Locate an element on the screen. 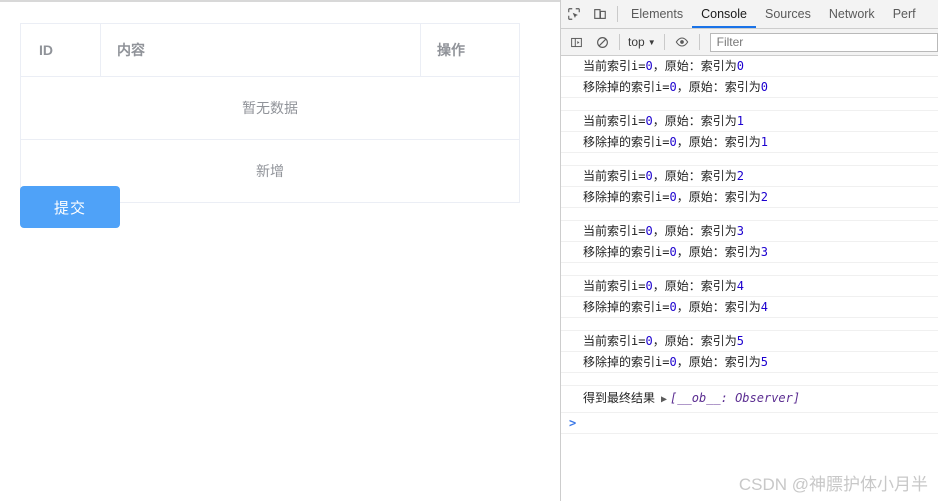 The height and width of the screenshot is (501, 938). column-header-action: 操作 is located at coordinates (470, 50).